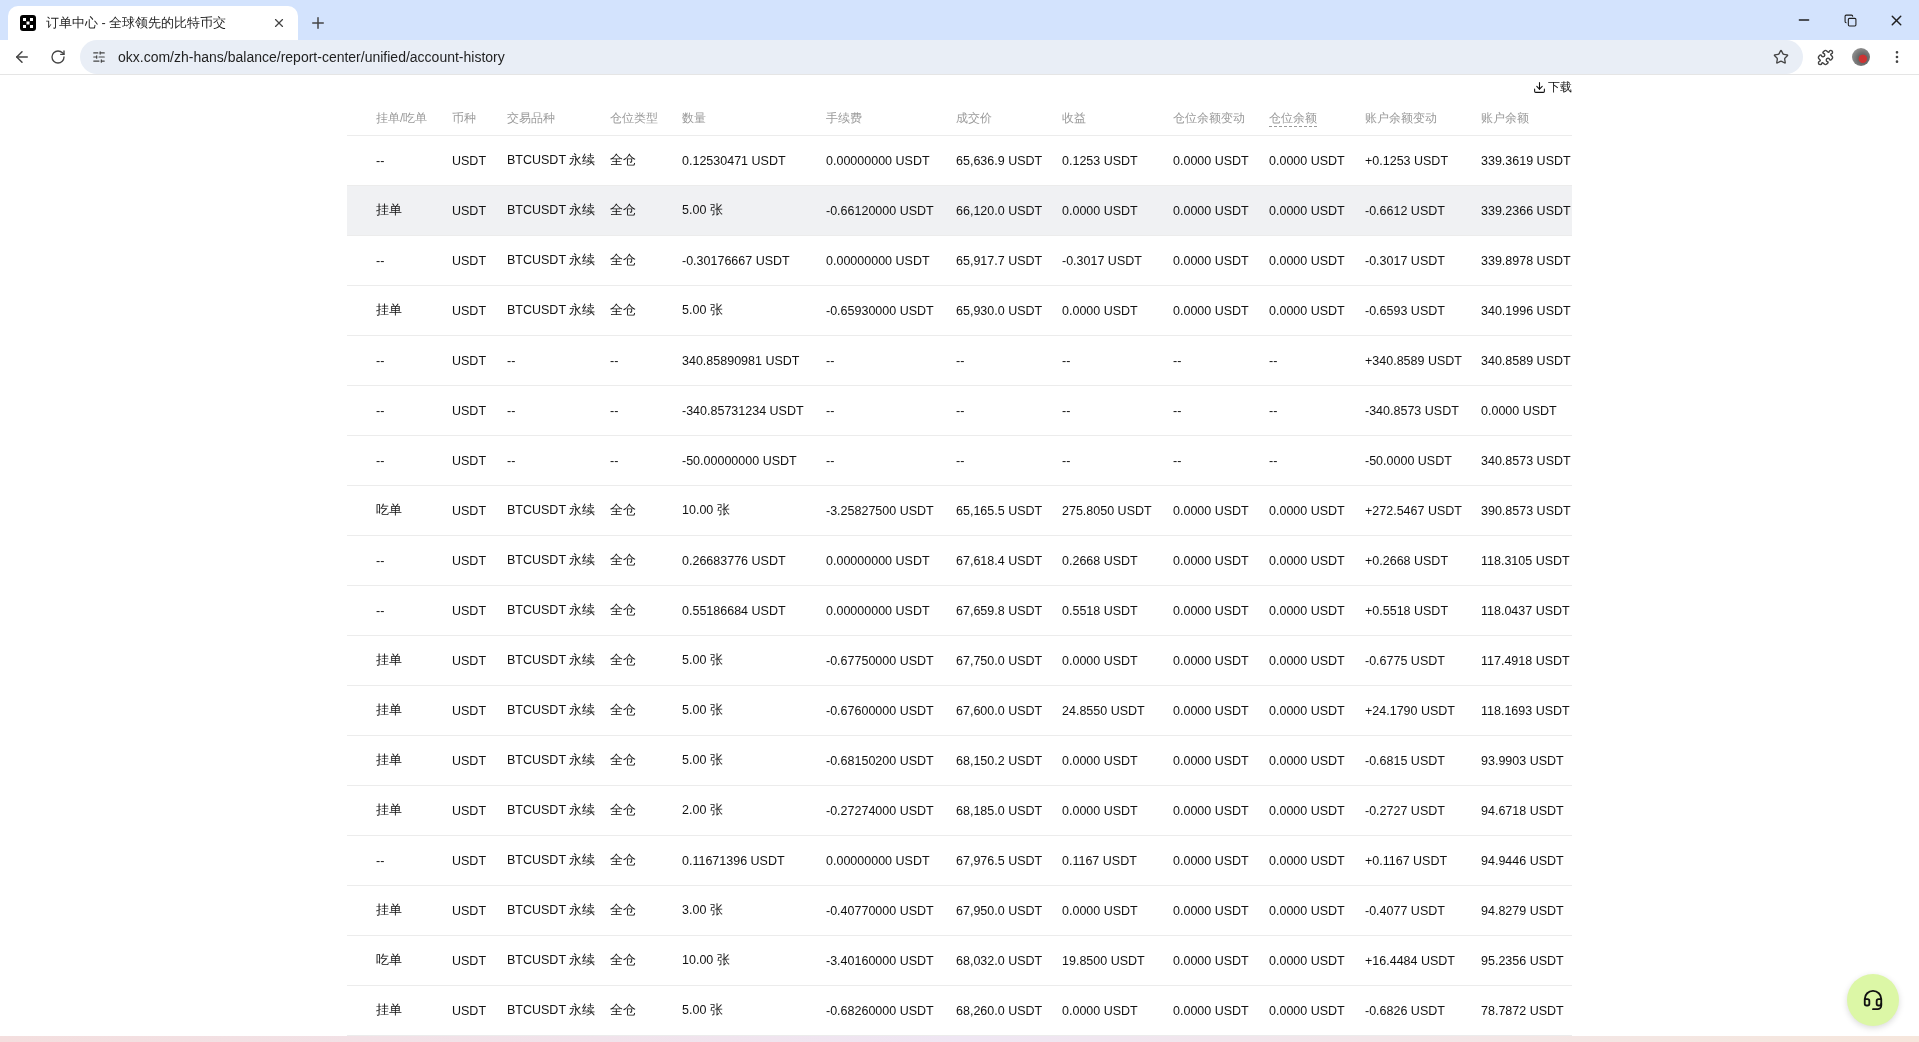 Image resolution: width=1919 pixels, height=1042 pixels. What do you see at coordinates (1407, 160) in the screenshot?
I see `table-cell-text: +0.1253 USDT` at bounding box center [1407, 160].